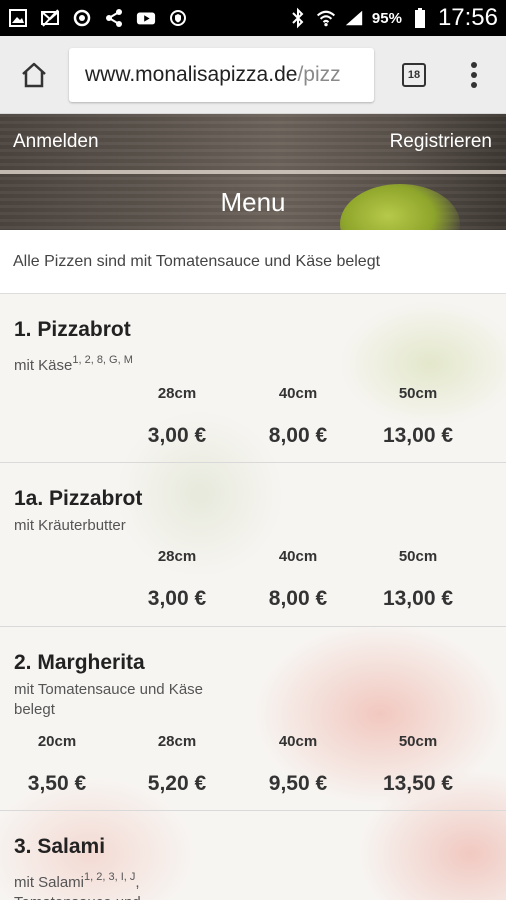  What do you see at coordinates (178, 18) in the screenshot?
I see `shield-icon` at bounding box center [178, 18].